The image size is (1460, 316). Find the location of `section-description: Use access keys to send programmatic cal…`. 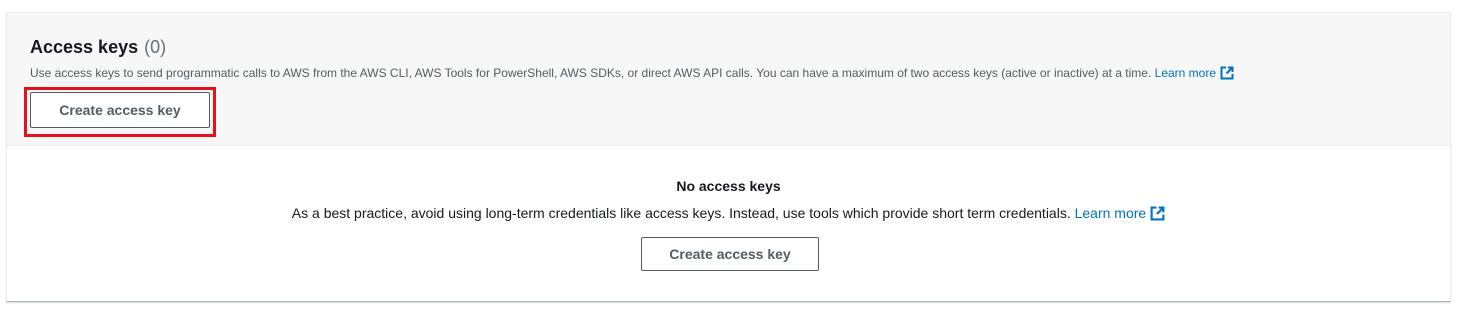

section-description: Use access keys to send programmatic cal… is located at coordinates (632, 74).